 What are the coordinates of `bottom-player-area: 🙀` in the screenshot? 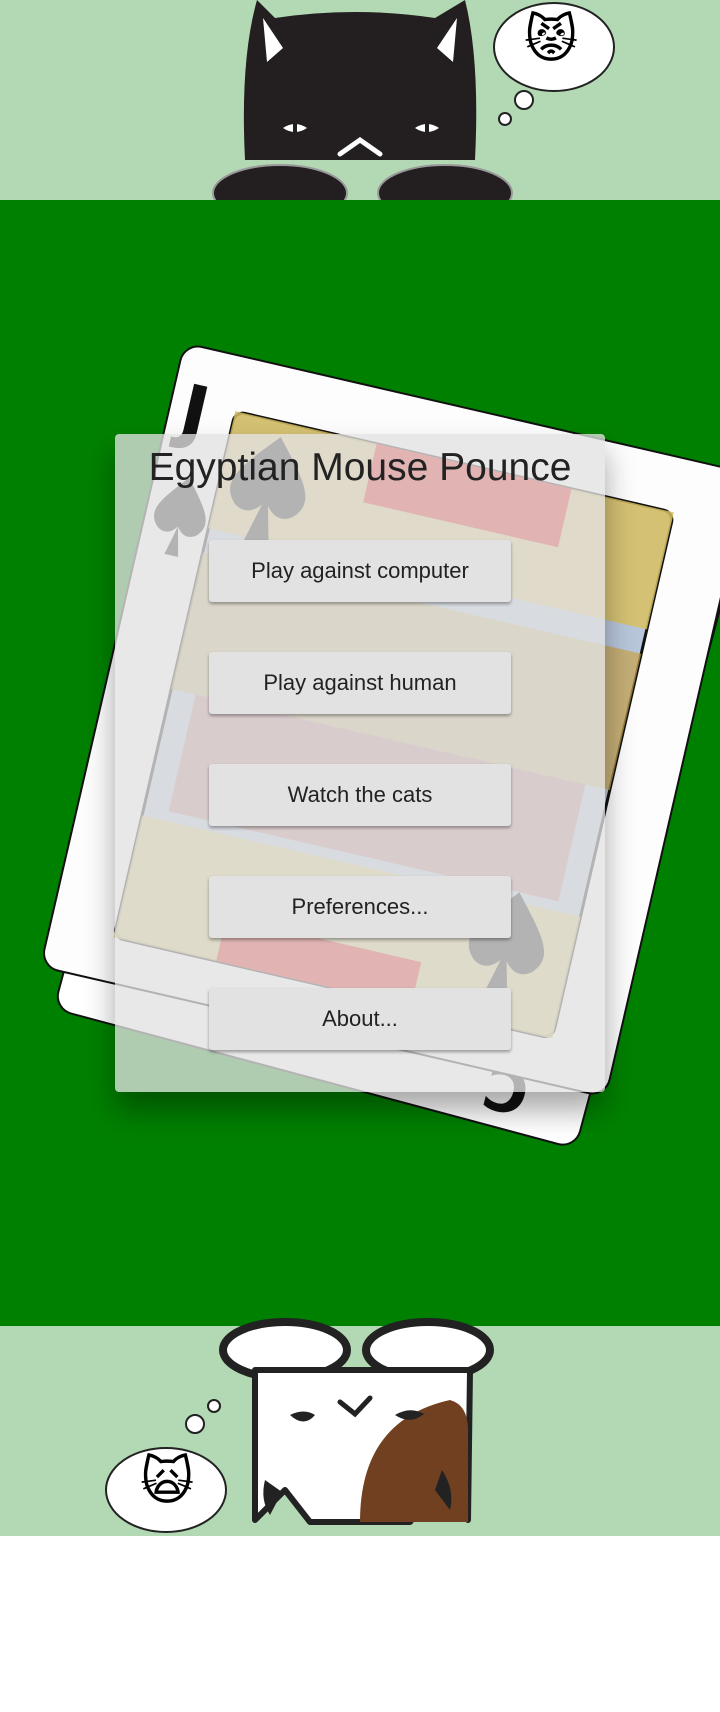 It's located at (360, 1427).